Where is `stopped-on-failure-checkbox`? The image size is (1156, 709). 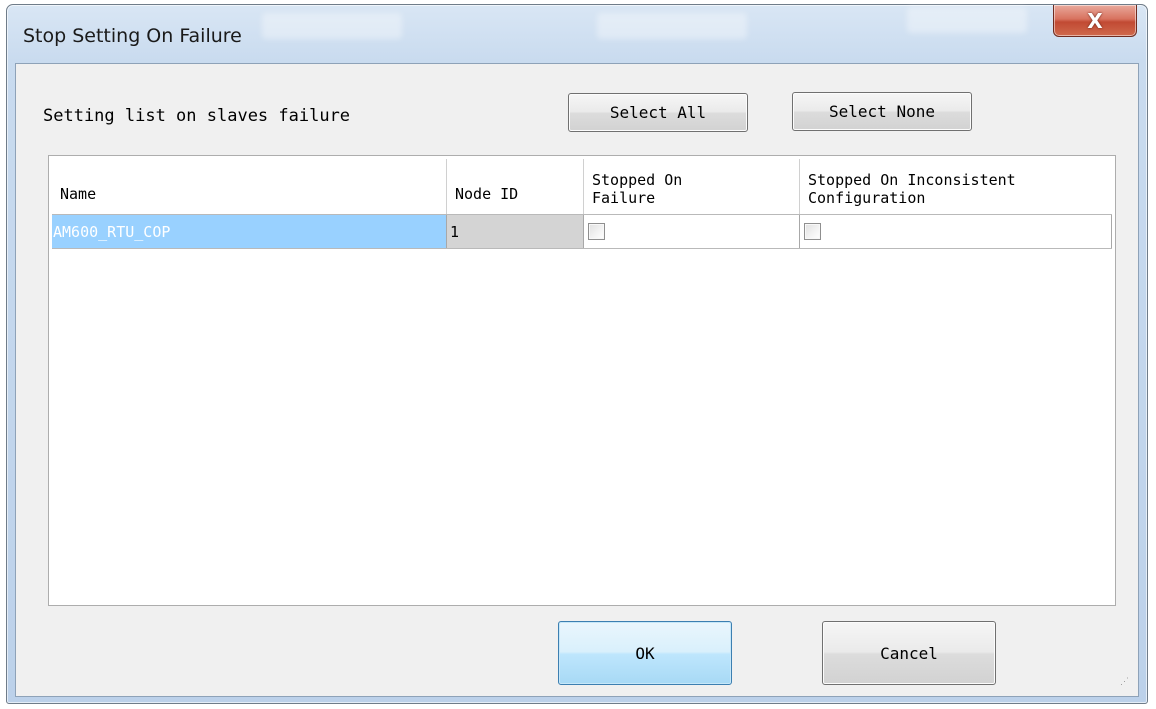
stopped-on-failure-checkbox is located at coordinates (596, 231).